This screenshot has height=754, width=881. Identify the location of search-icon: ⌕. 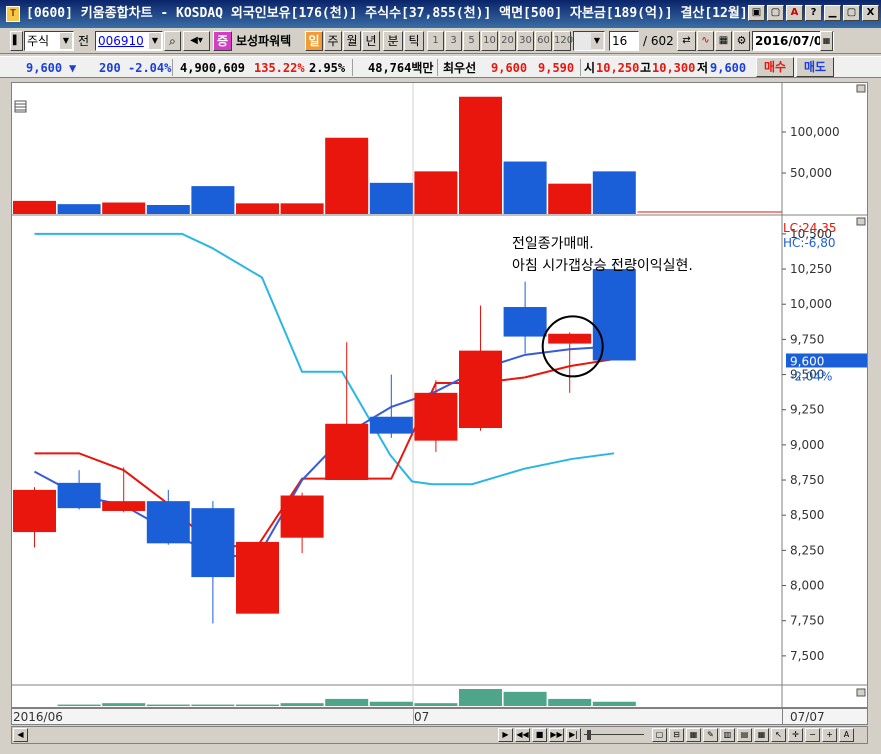
(172, 41).